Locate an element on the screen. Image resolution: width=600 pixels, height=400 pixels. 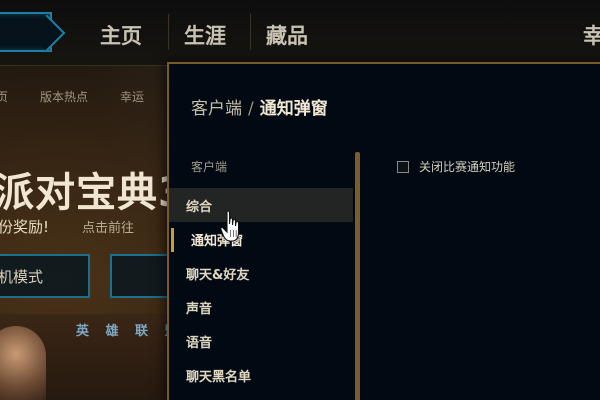
active-indicator is located at coordinates (172, 240).